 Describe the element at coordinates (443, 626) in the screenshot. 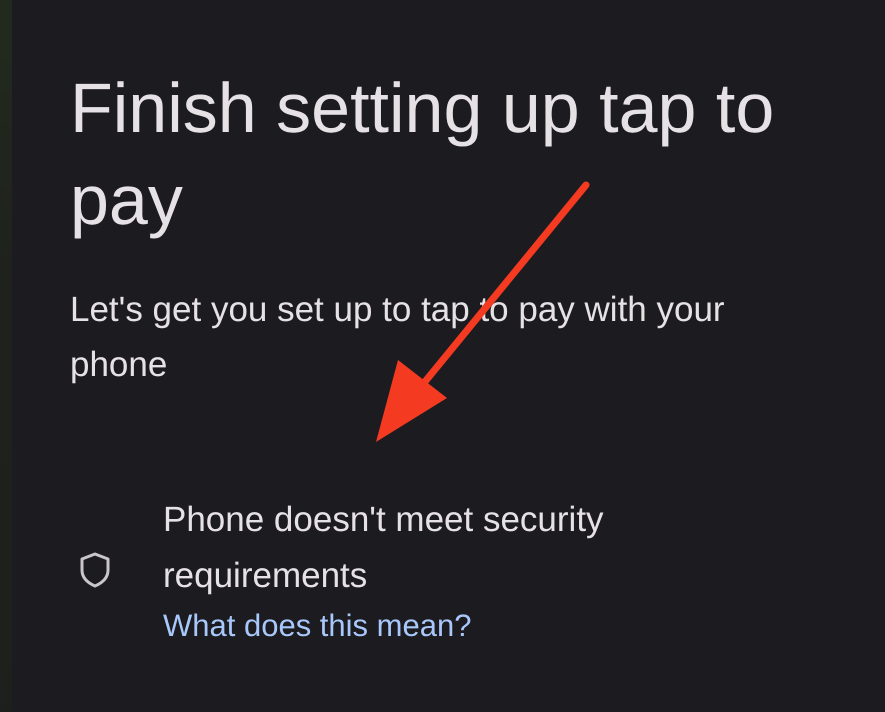

I see `help-link: What does this mean?` at that location.